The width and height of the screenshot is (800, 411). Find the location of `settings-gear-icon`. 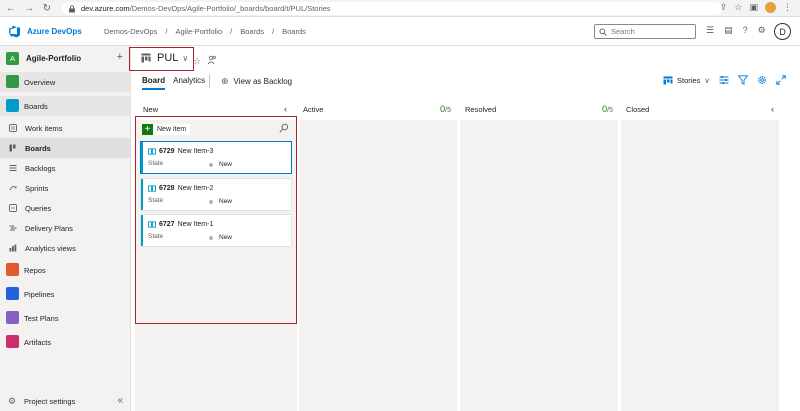

settings-gear-icon is located at coordinates (762, 80).